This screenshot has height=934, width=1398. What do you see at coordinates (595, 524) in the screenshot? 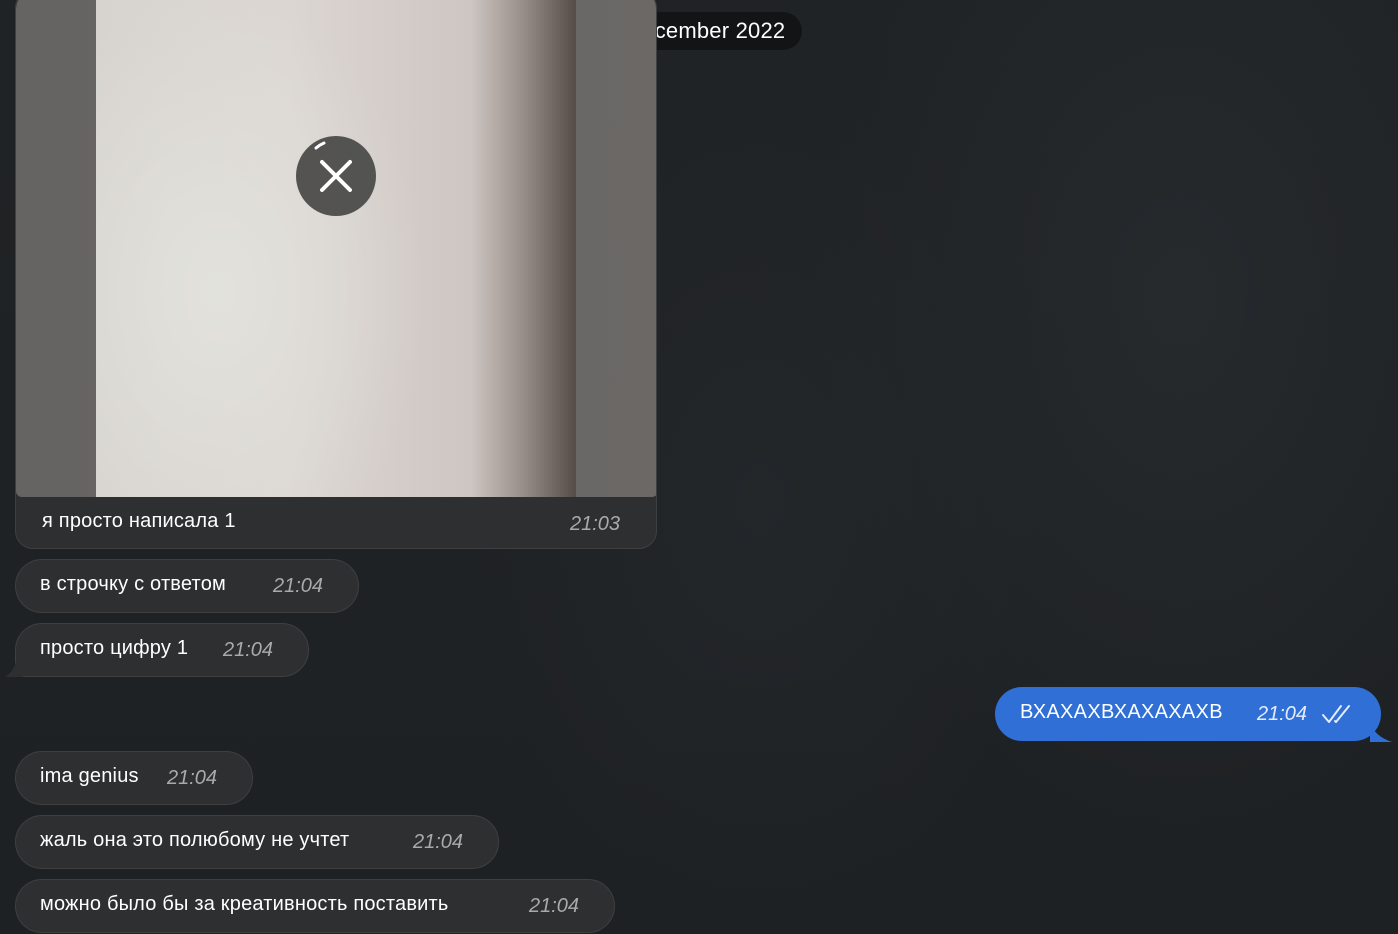
I see `message-time: 21:03` at bounding box center [595, 524].